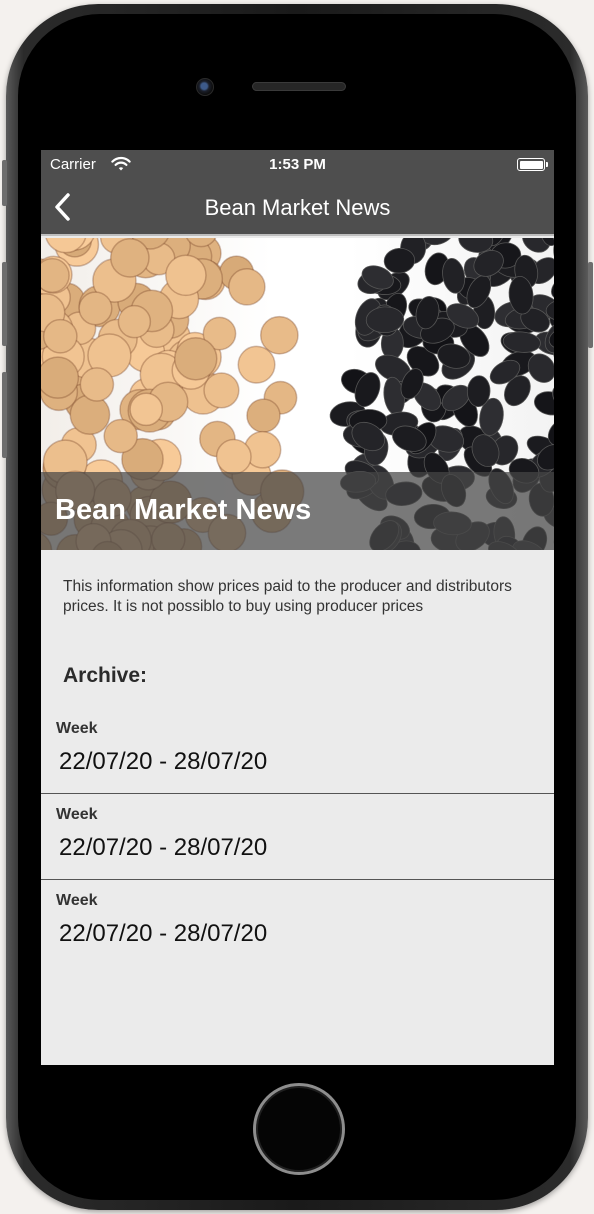 The width and height of the screenshot is (594, 1214). I want to click on silent-switch, so click(4, 183).